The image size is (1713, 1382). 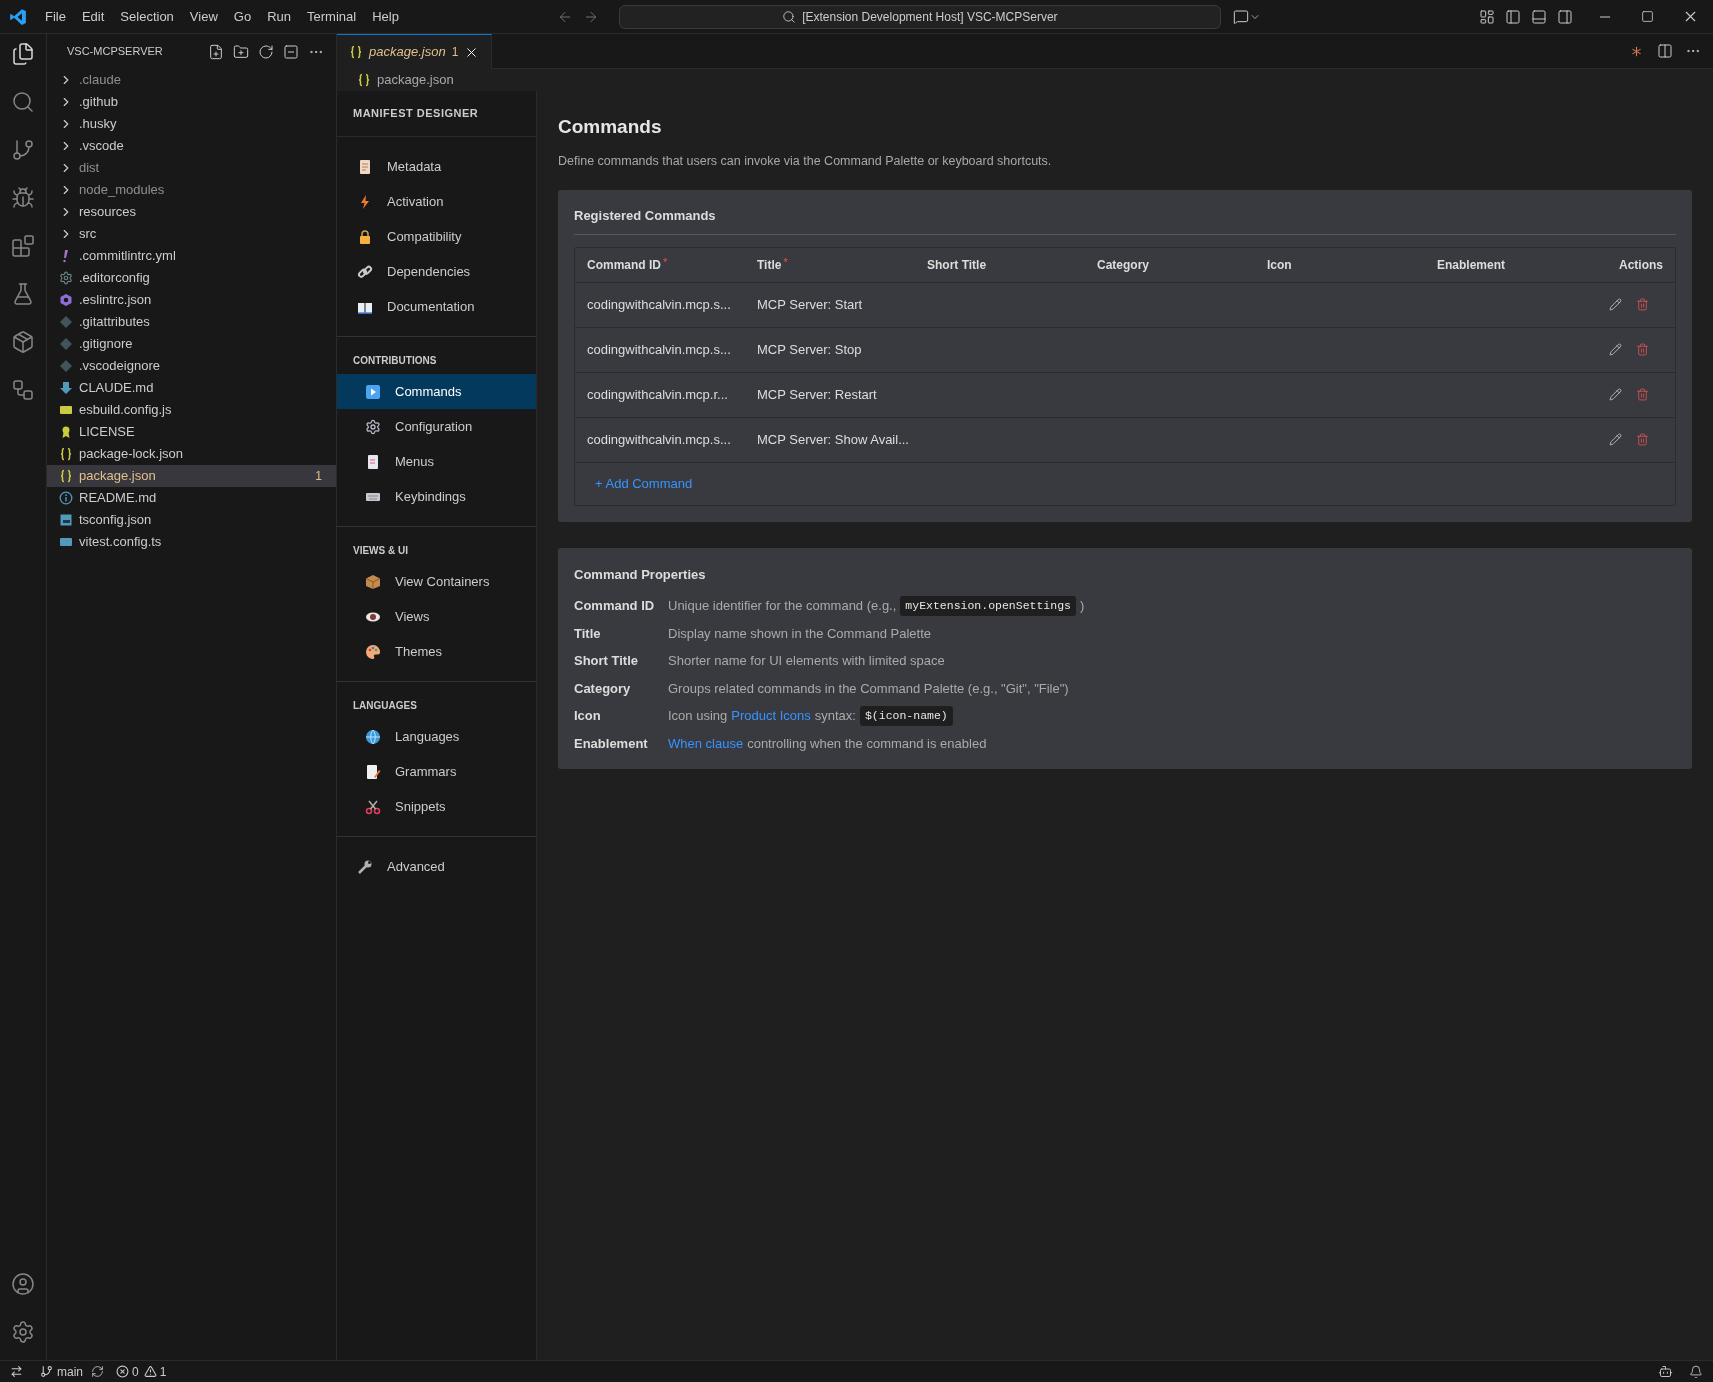 I want to click on designer-title: MANIFEST DESIGNER, so click(x=416, y=114).